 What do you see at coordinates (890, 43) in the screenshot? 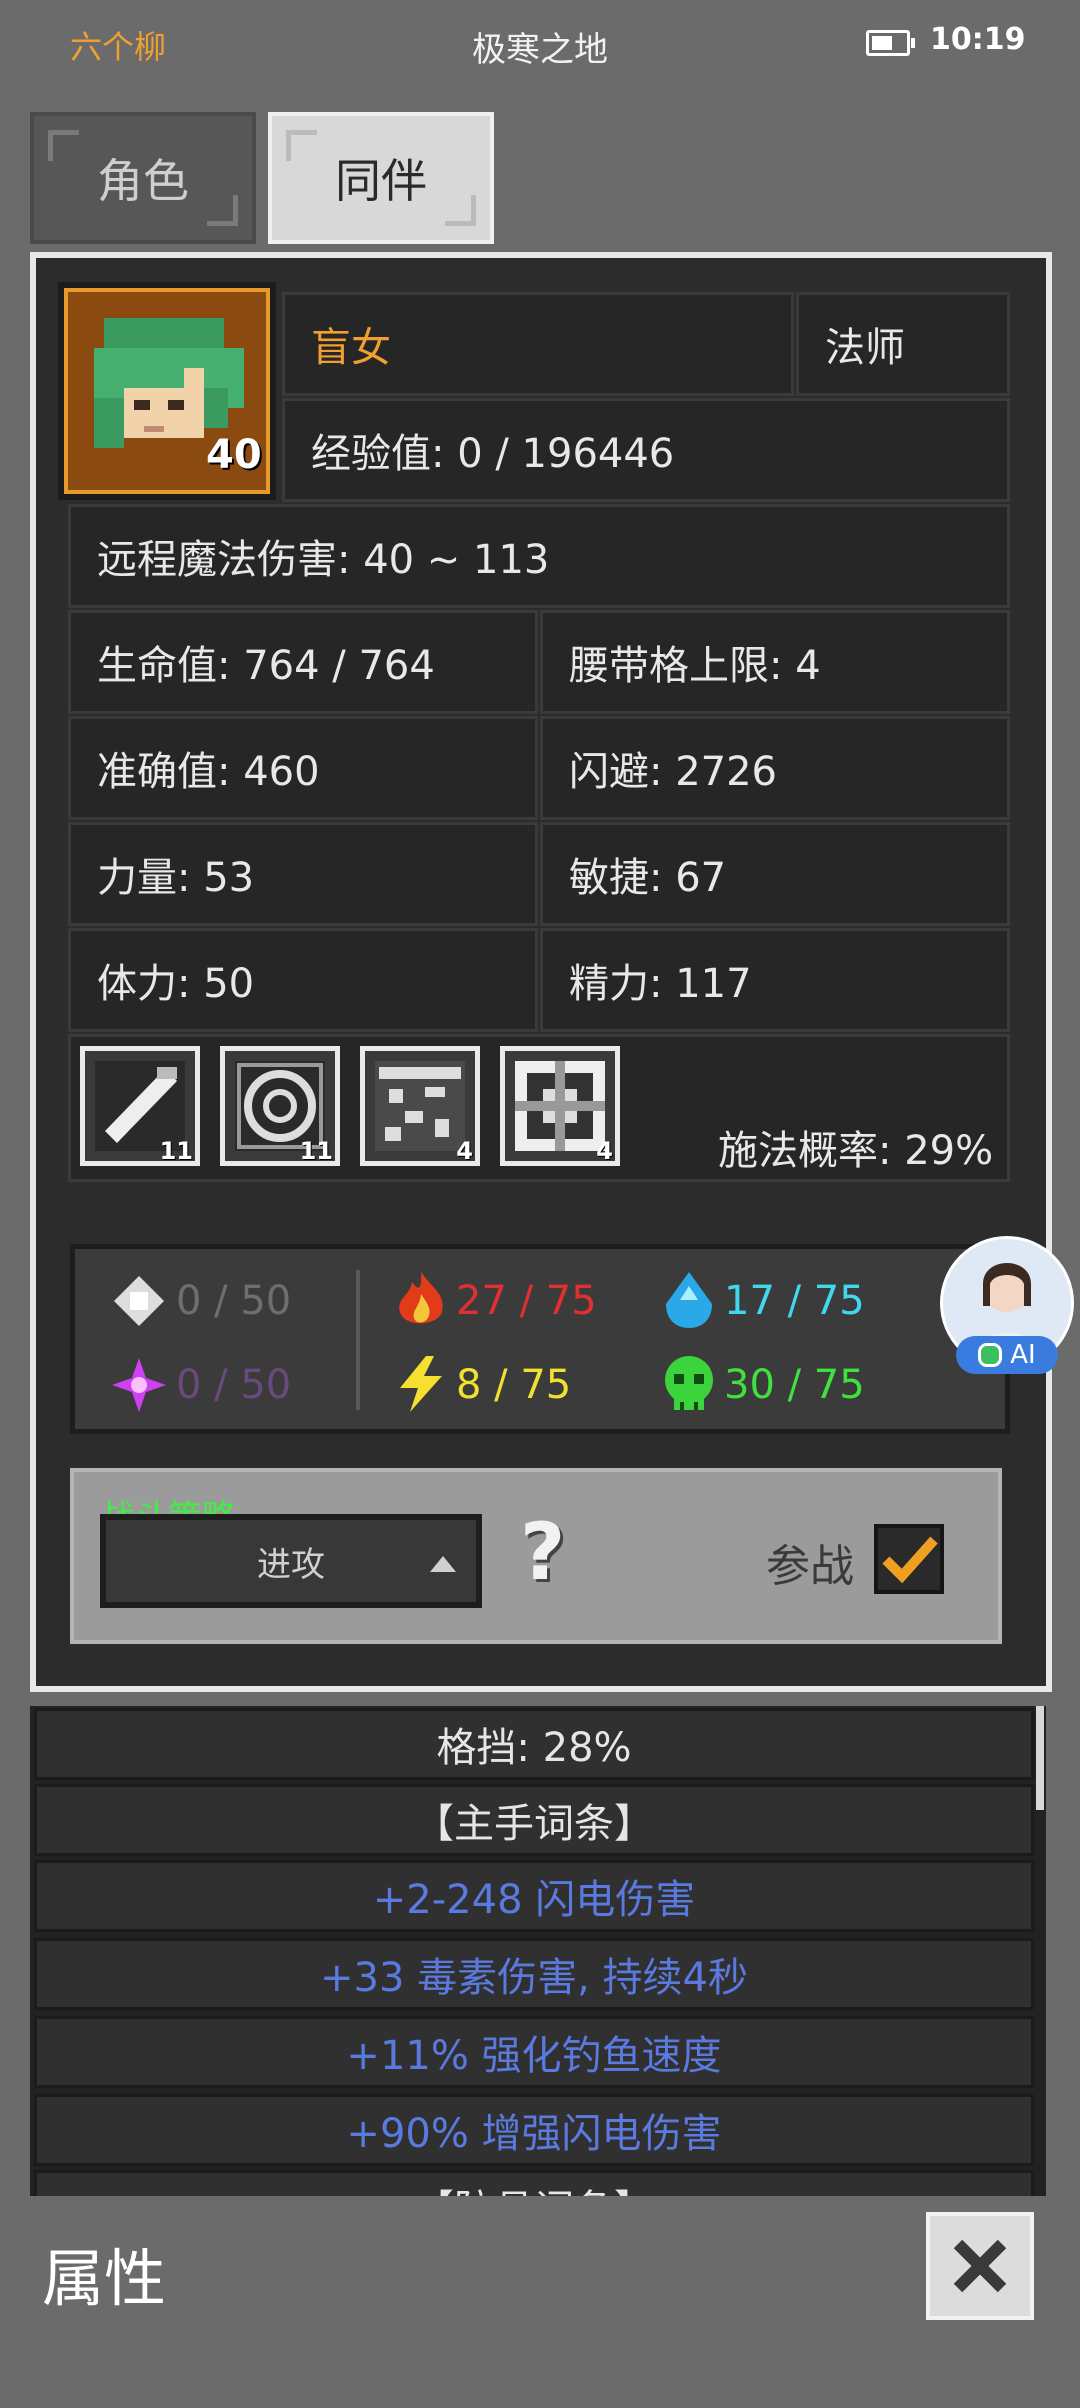
I see `battery-icon` at bounding box center [890, 43].